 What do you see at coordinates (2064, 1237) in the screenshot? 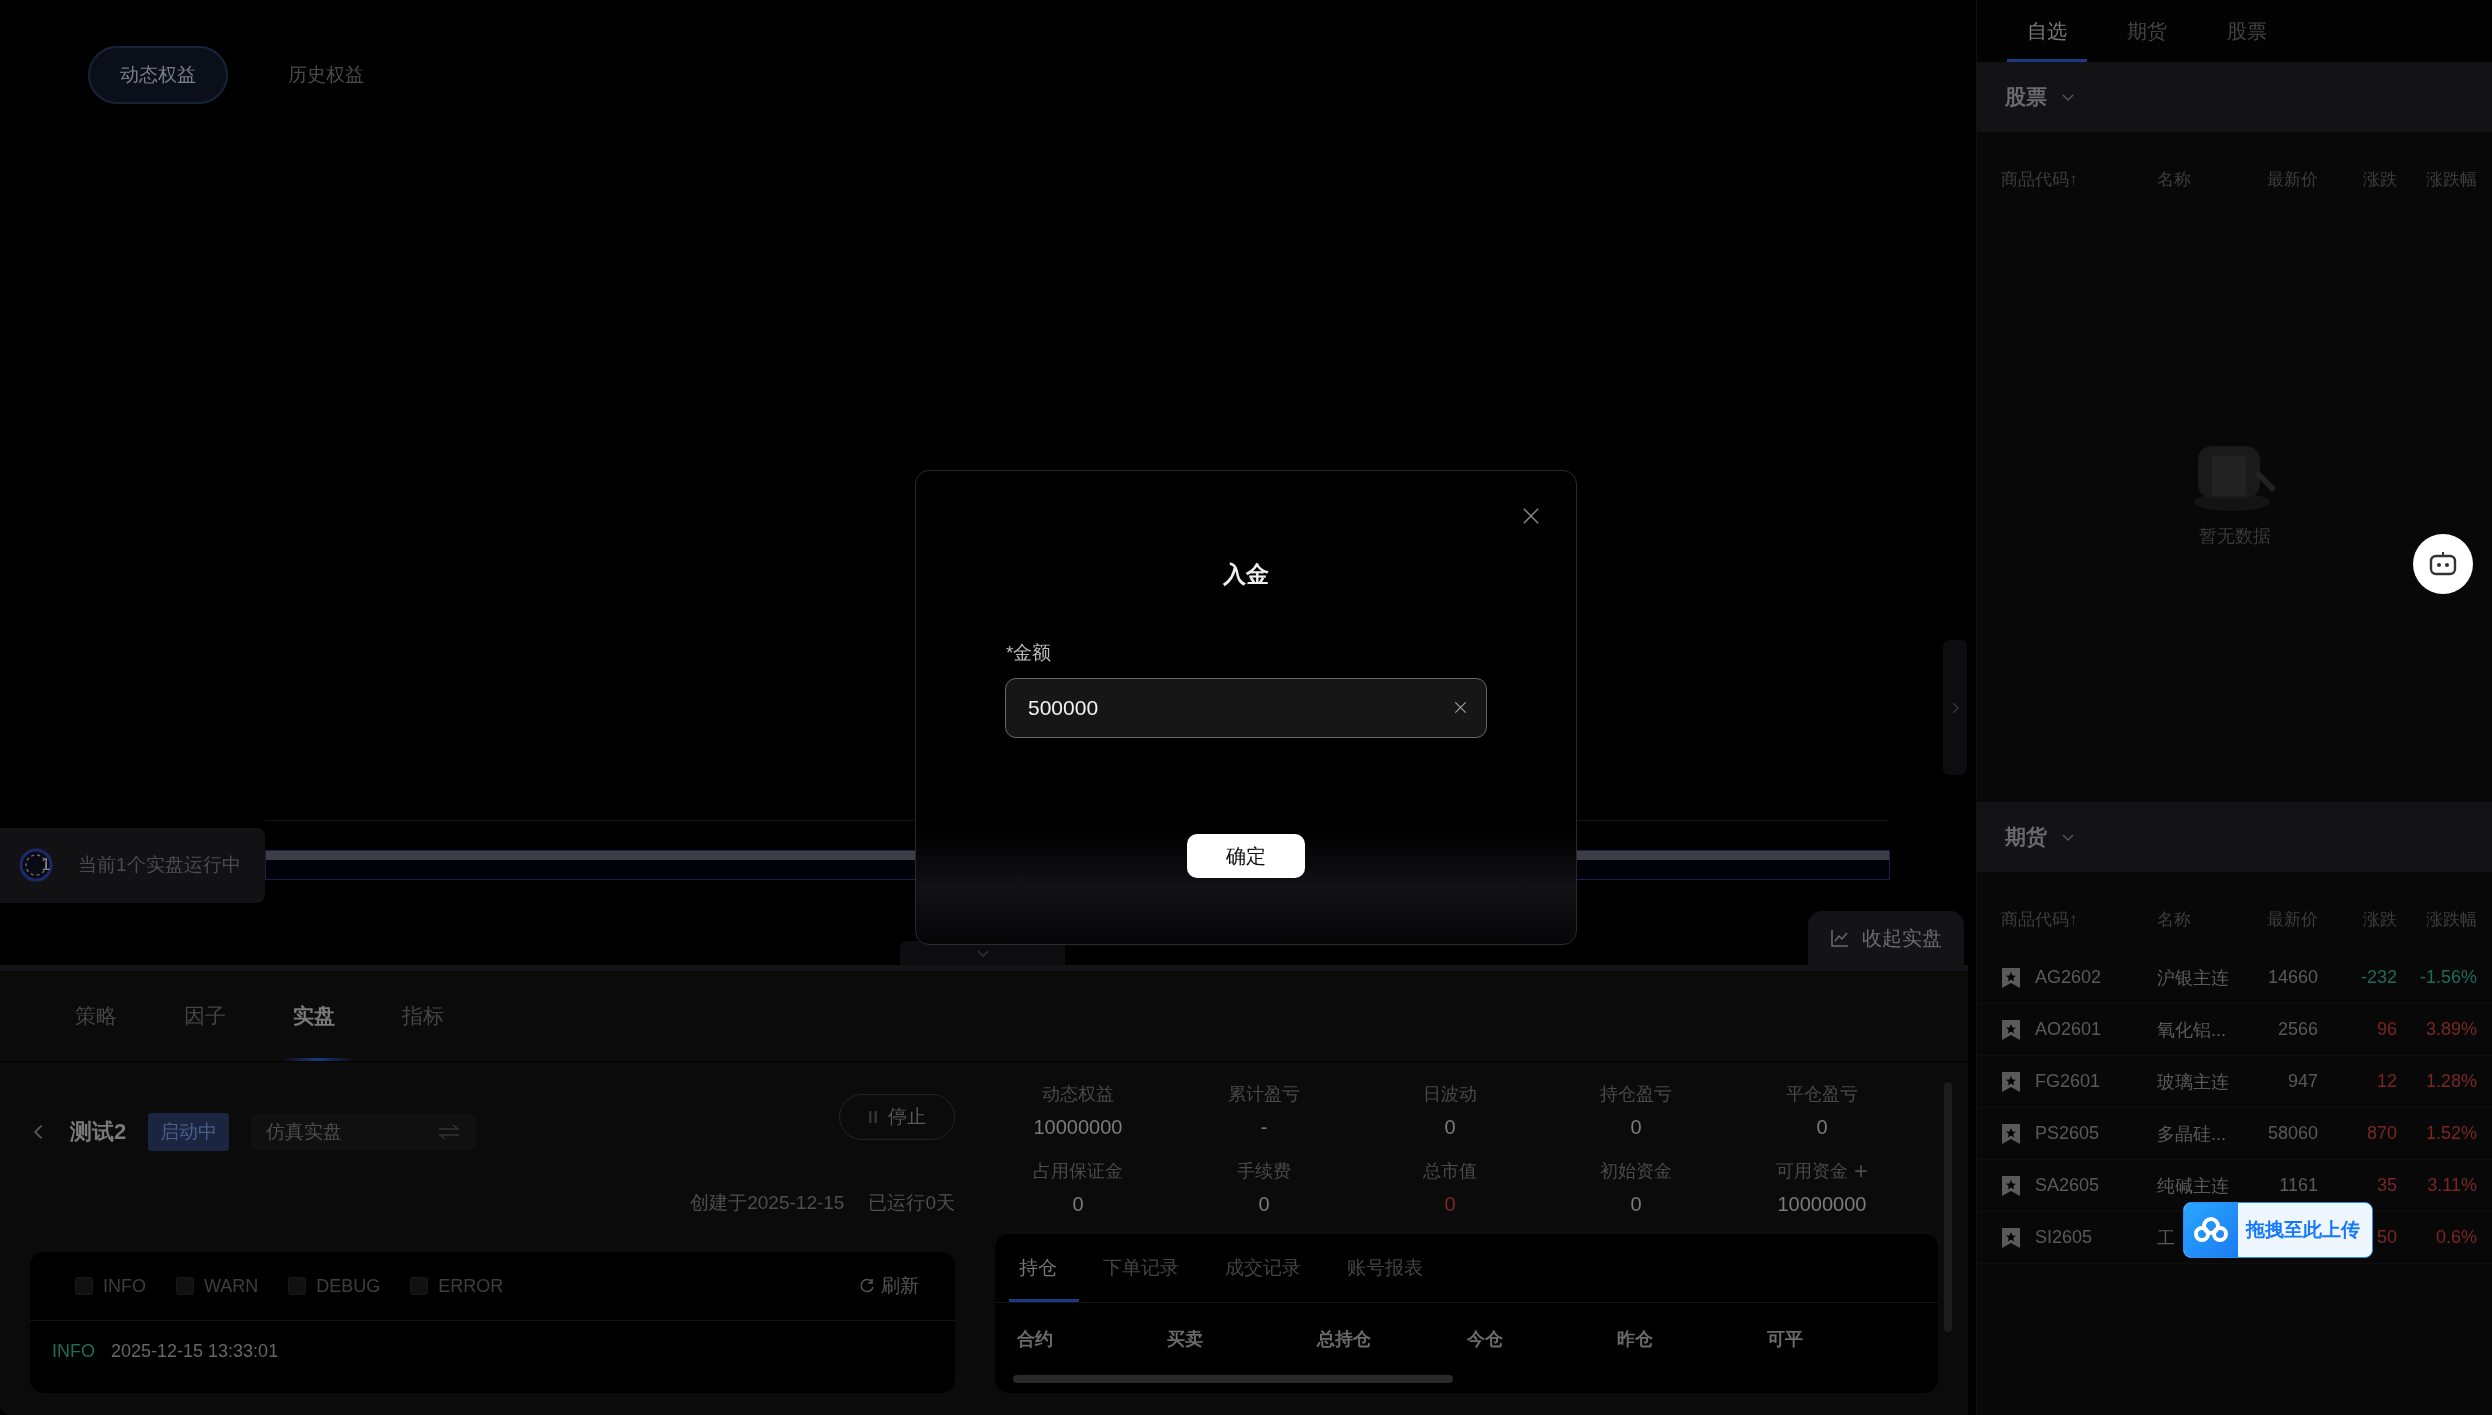
I see `quote-code: SI2605` at bounding box center [2064, 1237].